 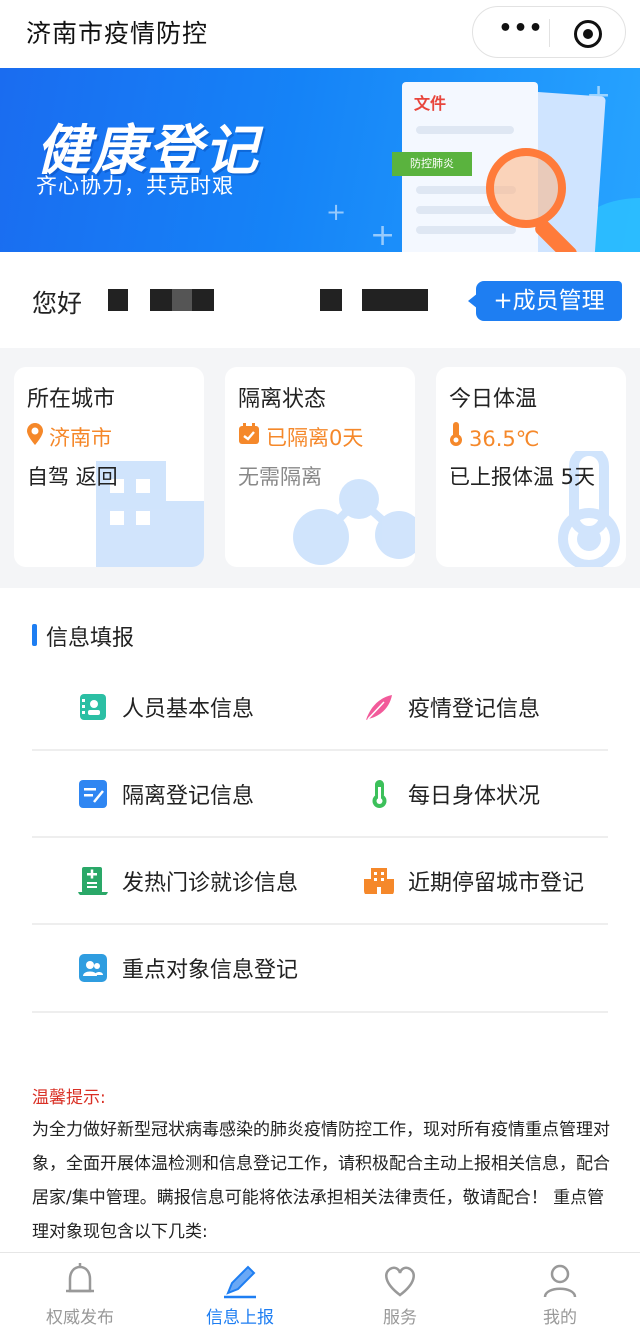 What do you see at coordinates (210, 883) in the screenshot?
I see `fever-clinic-label: 发热门诊就诊信息` at bounding box center [210, 883].